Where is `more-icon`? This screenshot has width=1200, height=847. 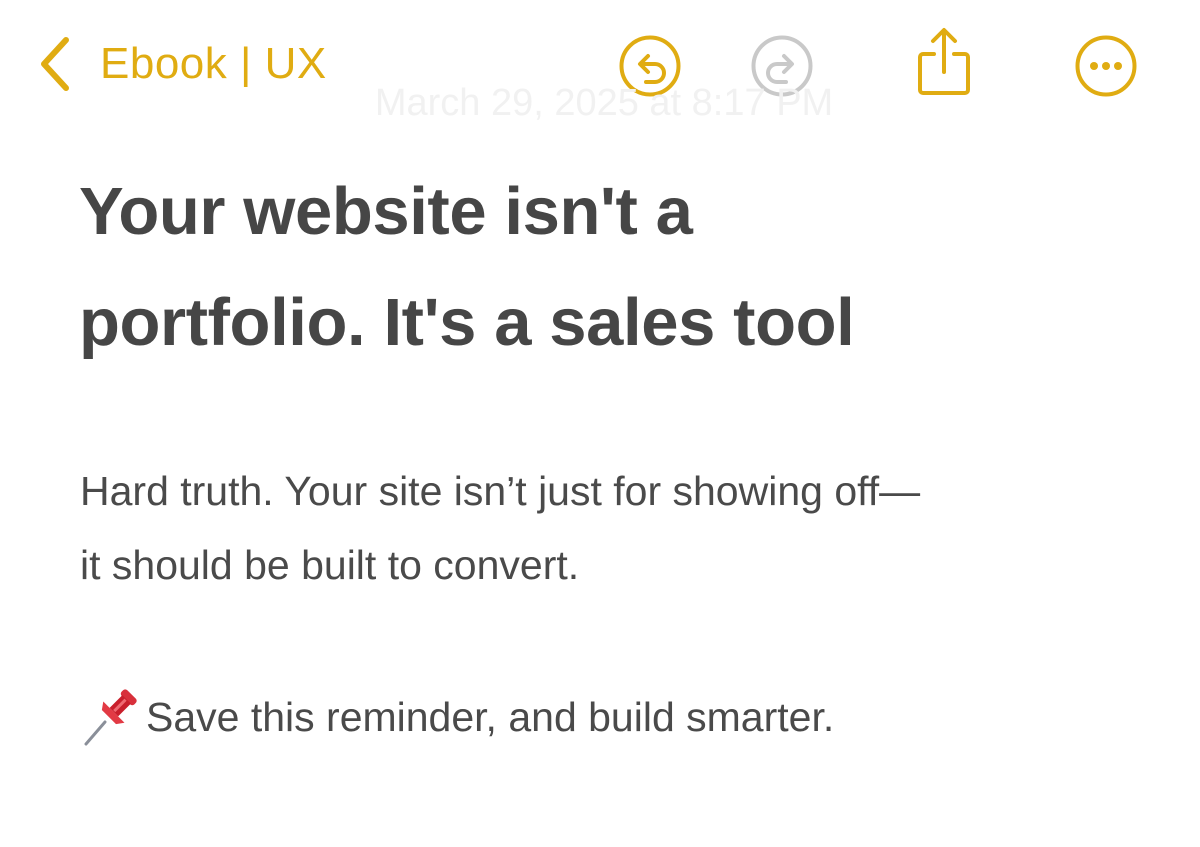 more-icon is located at coordinates (1106, 66).